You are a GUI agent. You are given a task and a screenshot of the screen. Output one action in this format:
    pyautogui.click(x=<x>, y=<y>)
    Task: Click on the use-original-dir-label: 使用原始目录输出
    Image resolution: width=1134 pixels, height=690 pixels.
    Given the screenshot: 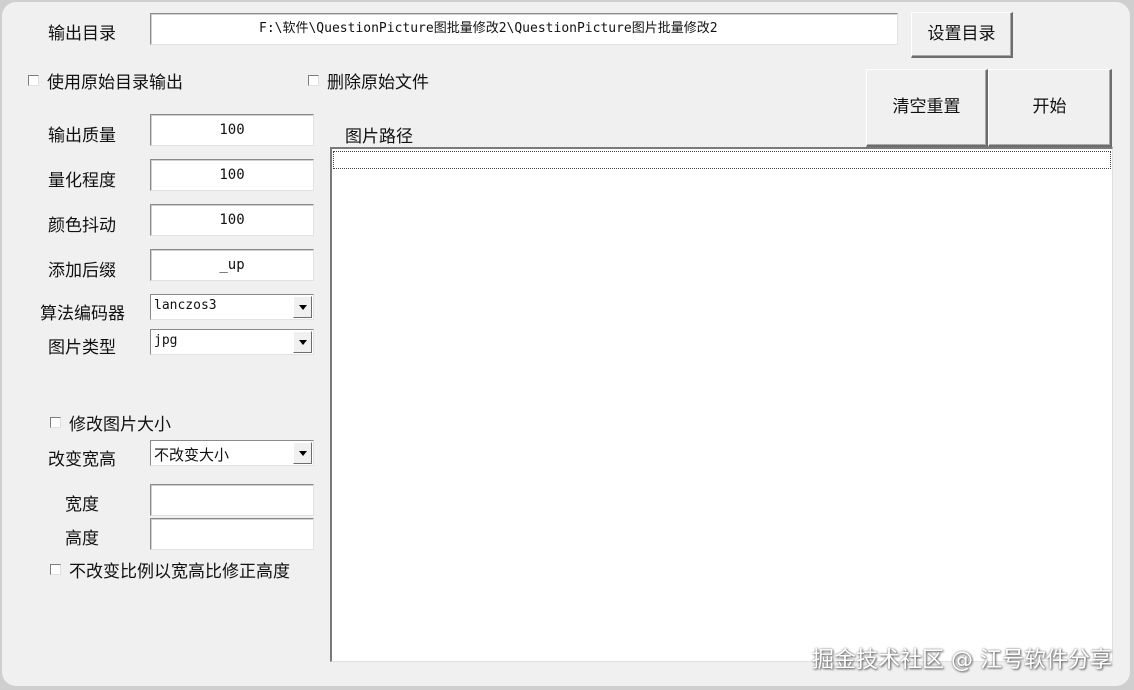 What is the action you would take?
    pyautogui.click(x=115, y=83)
    